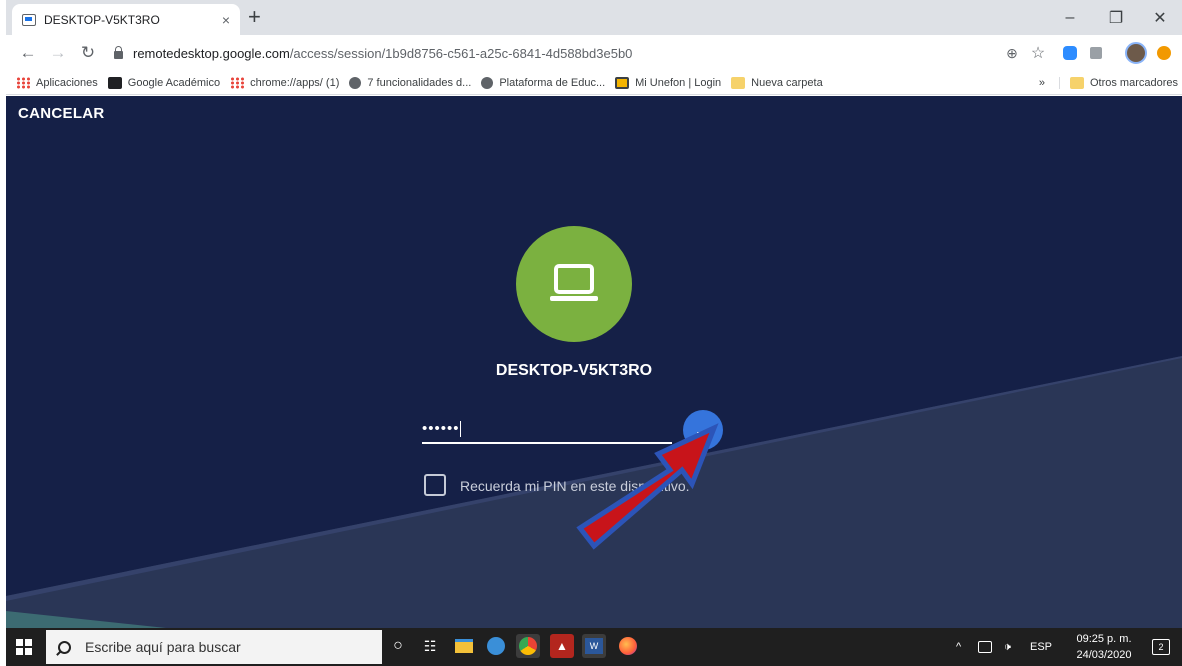 This screenshot has width=1182, height=666. I want to click on cortana-icon: ○, so click(398, 646).